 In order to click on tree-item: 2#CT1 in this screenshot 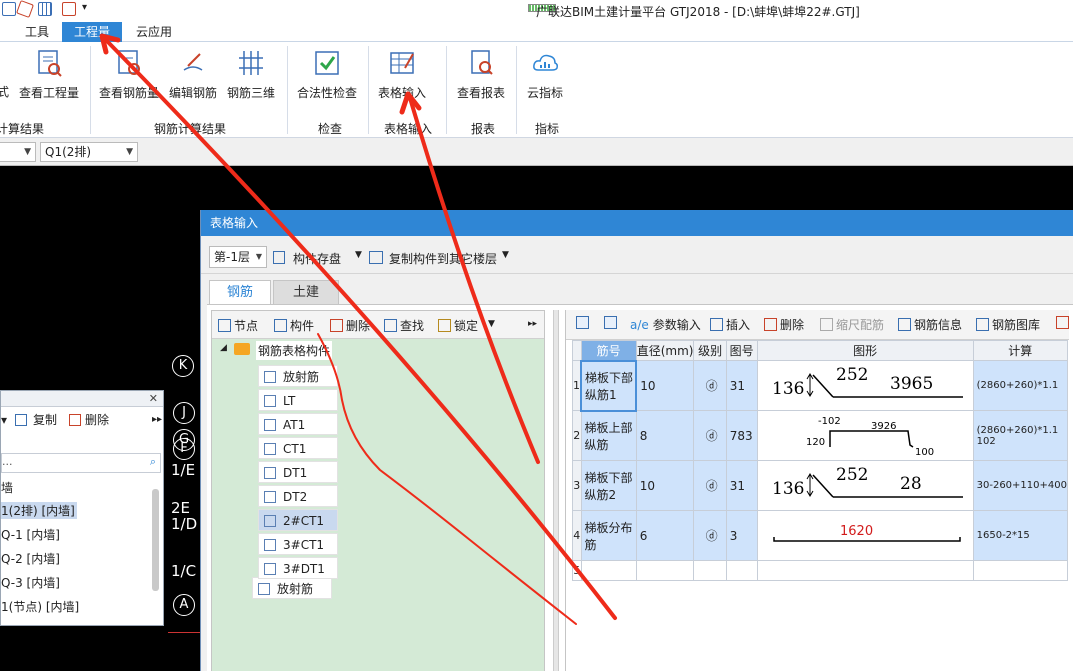, I will do `click(298, 520)`.